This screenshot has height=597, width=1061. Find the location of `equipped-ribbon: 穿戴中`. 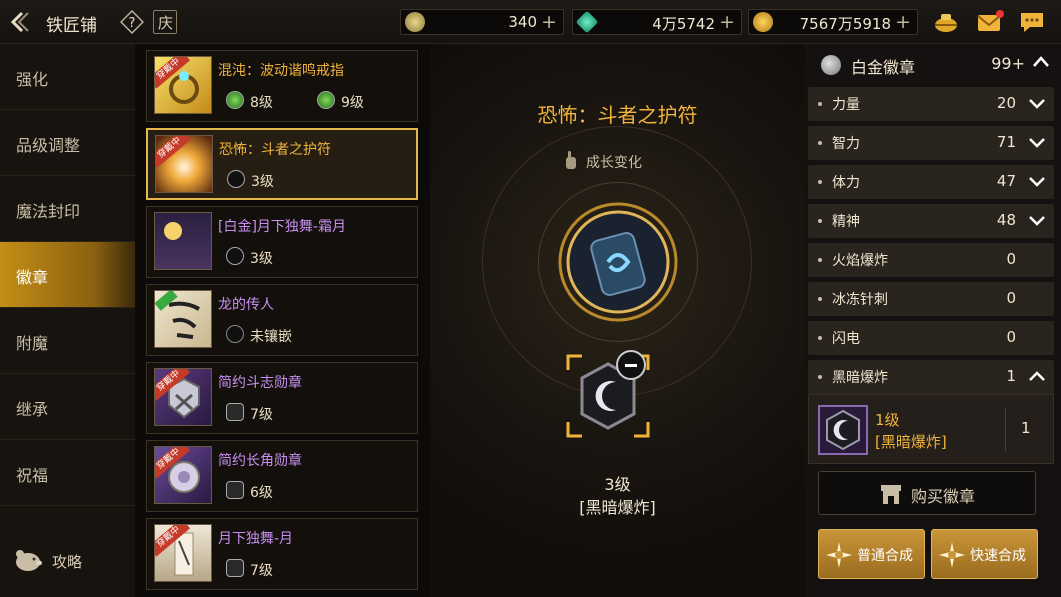

equipped-ribbon: 穿戴中 is located at coordinates (174, 152).